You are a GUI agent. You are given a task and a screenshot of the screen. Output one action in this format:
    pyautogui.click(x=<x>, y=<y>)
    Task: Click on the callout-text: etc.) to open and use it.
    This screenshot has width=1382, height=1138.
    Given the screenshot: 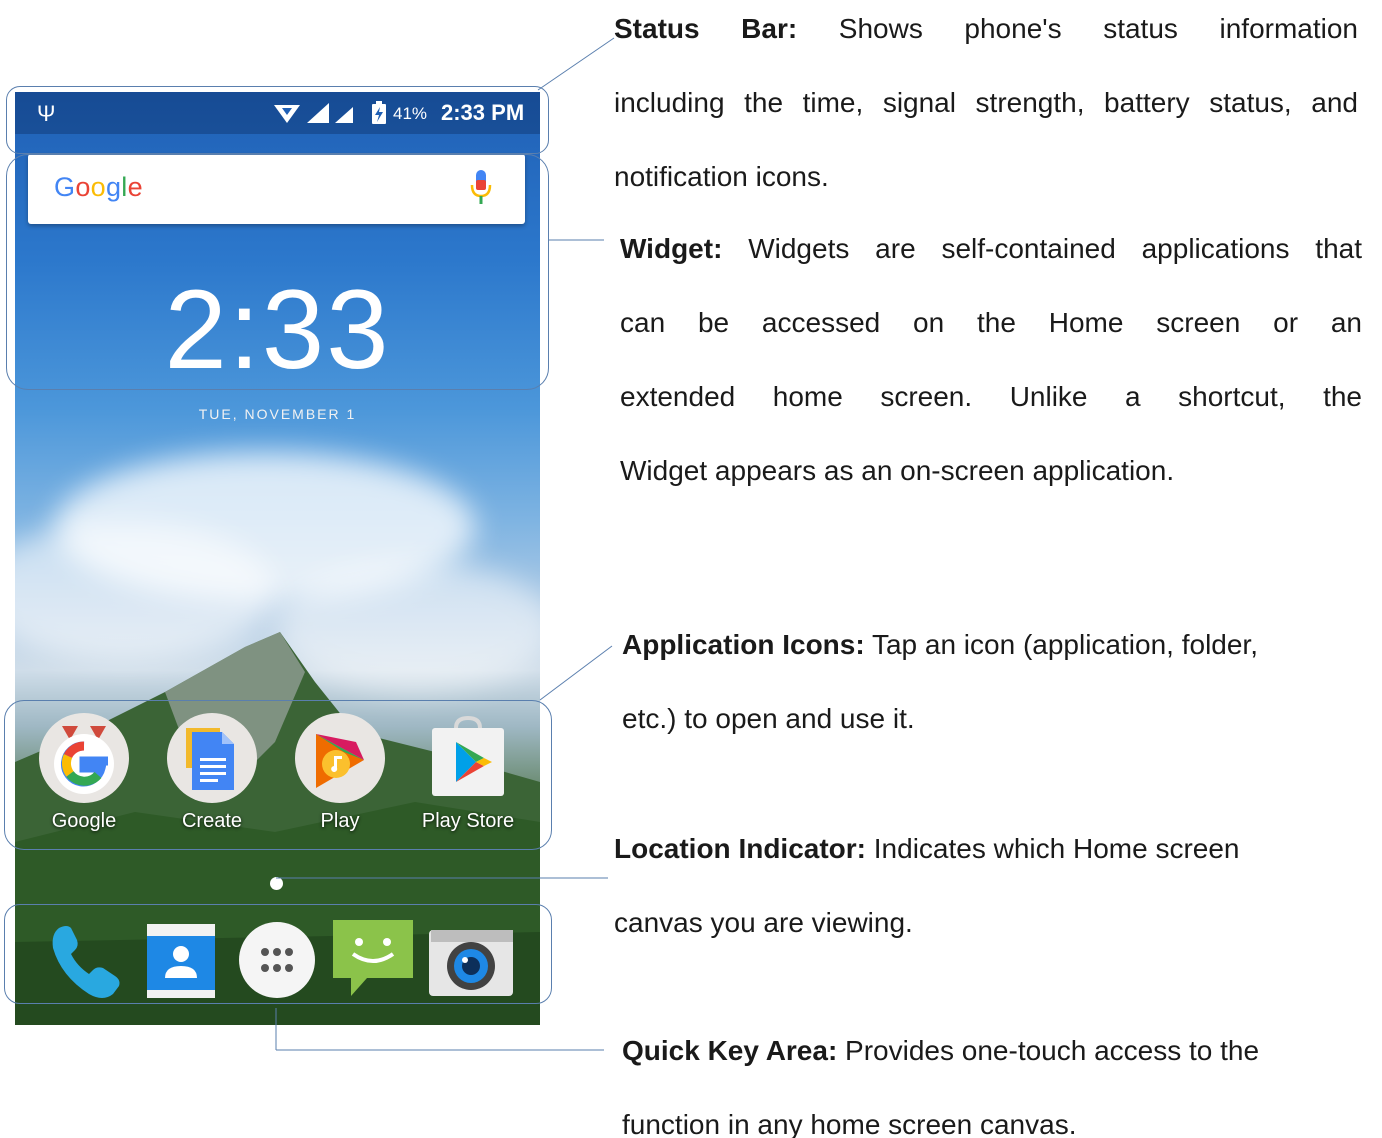 What is the action you would take?
    pyautogui.click(x=768, y=718)
    